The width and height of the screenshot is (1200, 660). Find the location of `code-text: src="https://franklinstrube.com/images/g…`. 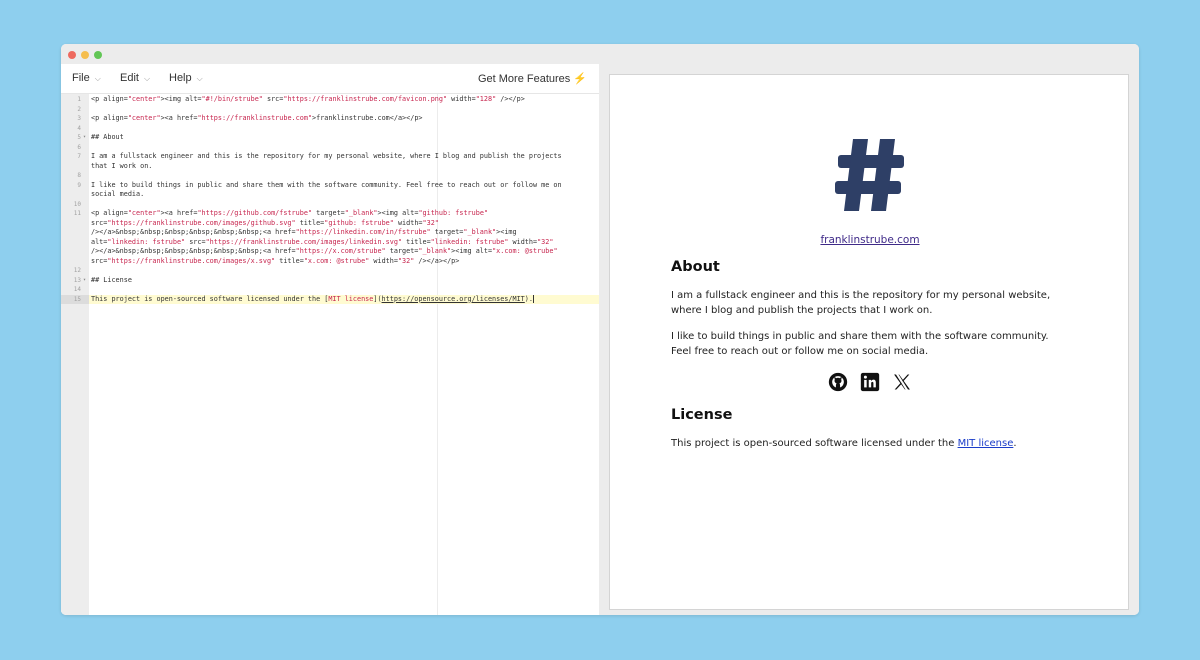

code-text: src="https://franklinstrube.com/images/g… is located at coordinates (265, 224).